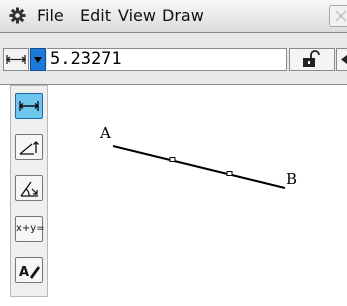 This screenshot has width=347, height=306. I want to click on tool-palette: x+y= A, so click(29, 191).